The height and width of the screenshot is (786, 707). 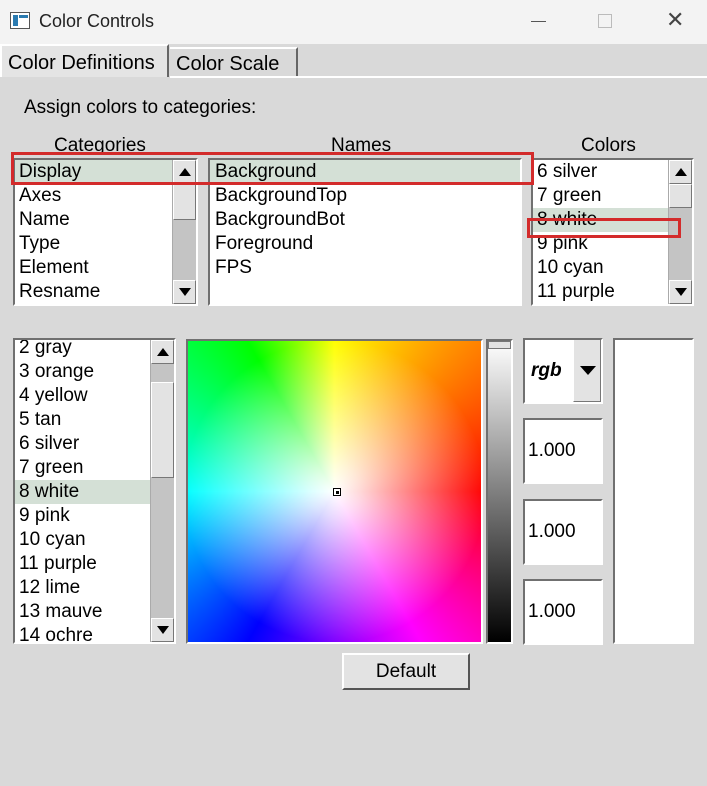 I want to click on title-bar: Color Controls ✕, so click(x=353, y=22).